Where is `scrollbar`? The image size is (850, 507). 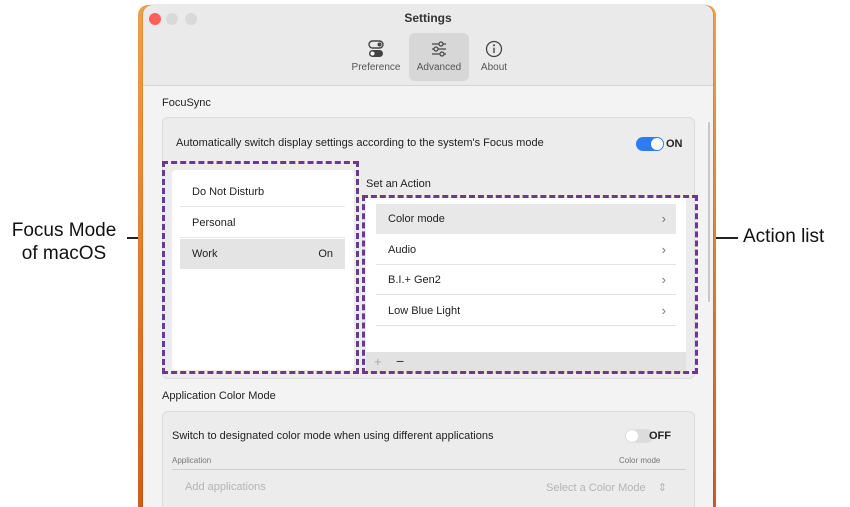
scrollbar is located at coordinates (709, 212).